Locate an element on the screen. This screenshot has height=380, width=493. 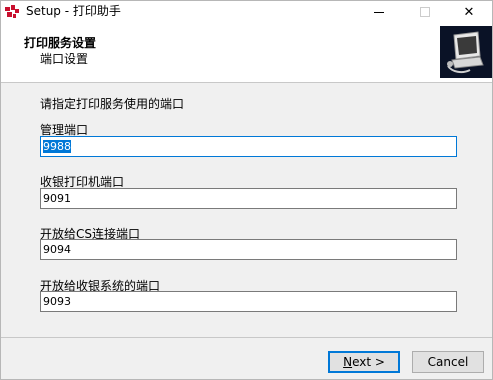
next-label: ext > is located at coordinates (368, 362).